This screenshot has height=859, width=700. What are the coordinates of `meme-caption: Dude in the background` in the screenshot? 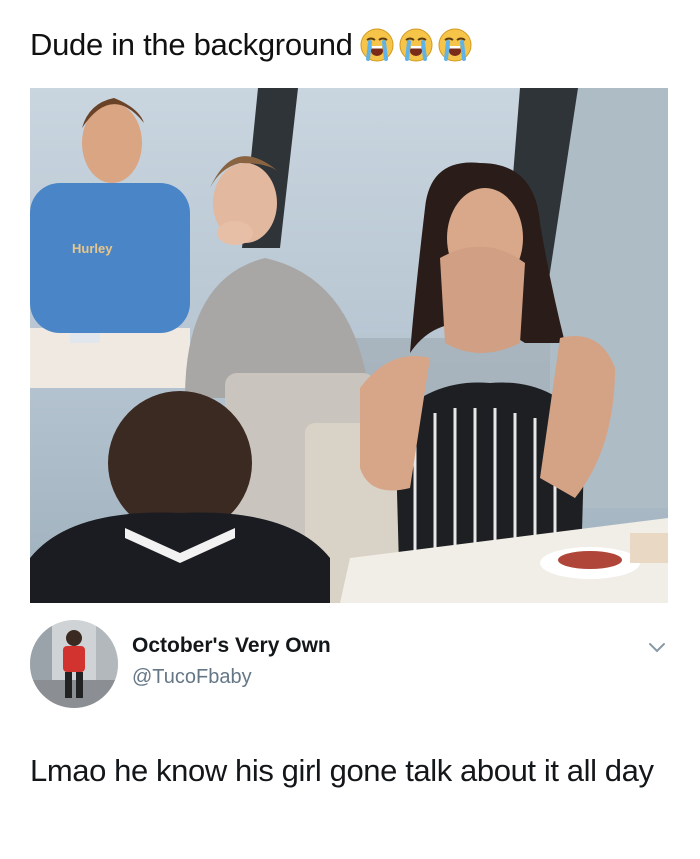 It's located at (251, 45).